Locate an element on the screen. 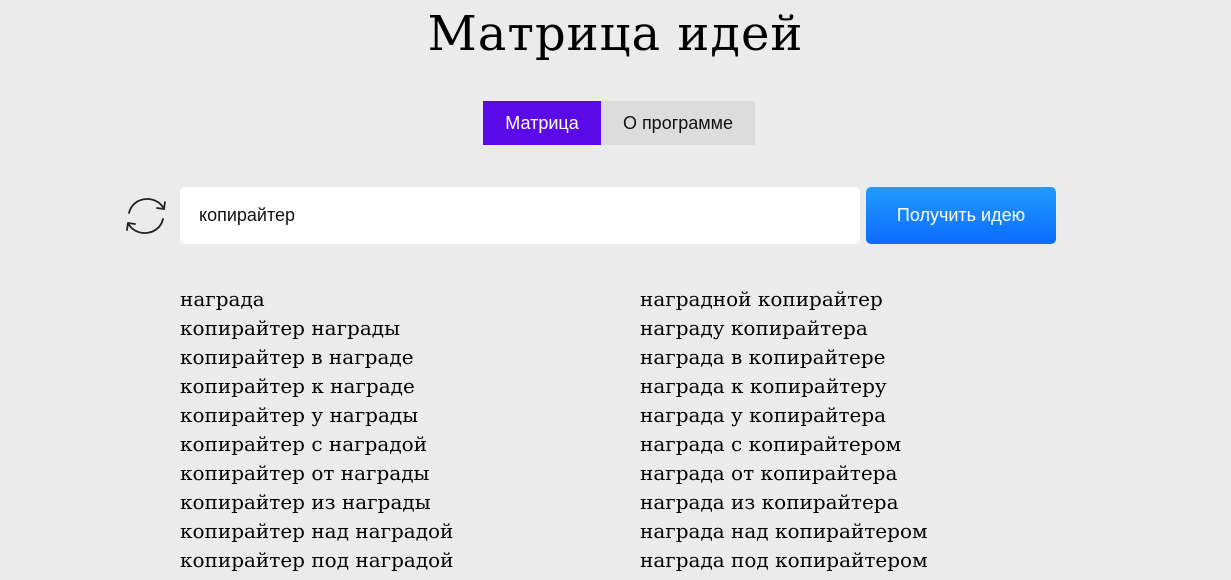 The height and width of the screenshot is (580, 1231). result-item: награда у копирайтера is located at coordinates (763, 415).